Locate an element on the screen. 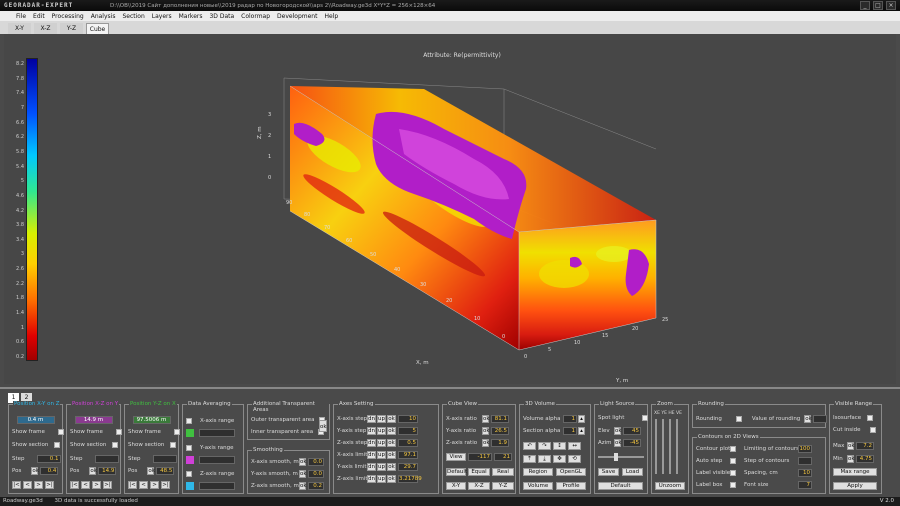 Image resolution: width=900 pixels, height=506 pixels. view-button: View is located at coordinates (456, 457).